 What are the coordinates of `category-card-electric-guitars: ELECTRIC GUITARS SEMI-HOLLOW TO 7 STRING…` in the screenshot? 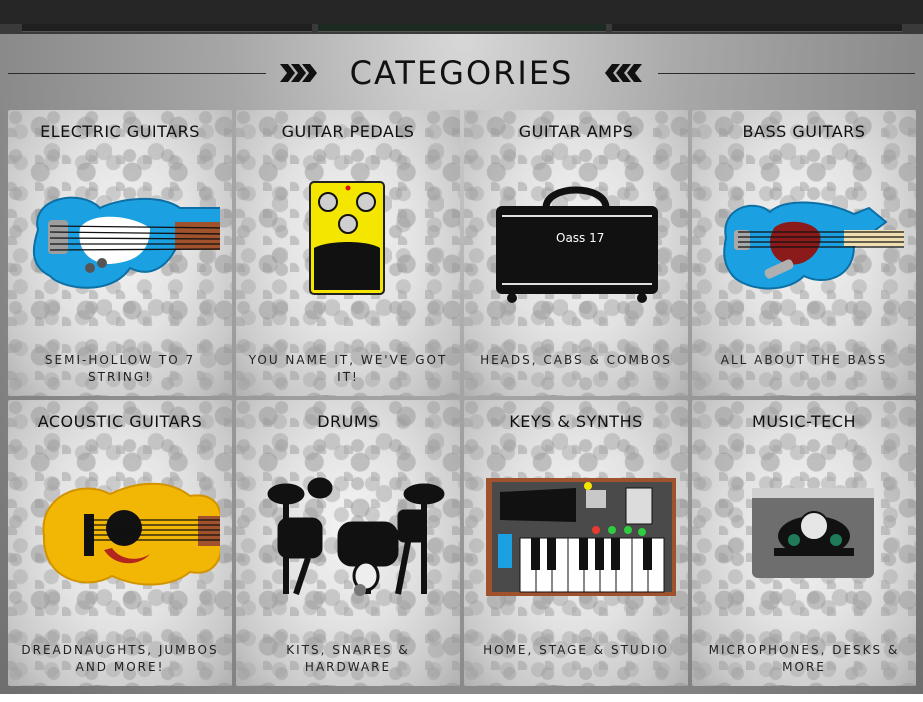 It's located at (120, 253).